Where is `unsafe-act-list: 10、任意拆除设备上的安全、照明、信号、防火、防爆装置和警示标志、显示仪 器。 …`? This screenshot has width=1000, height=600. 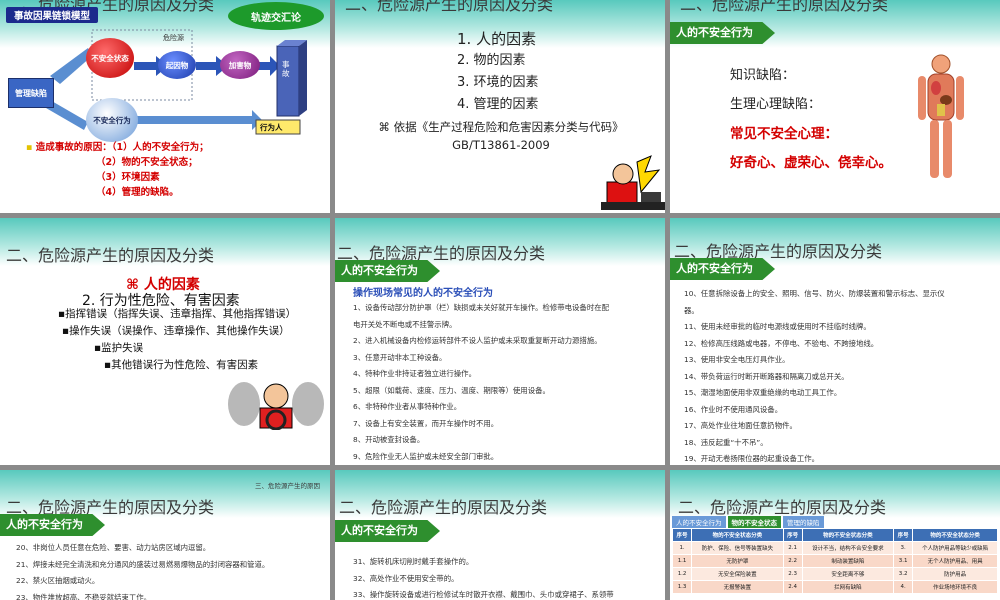
unsafe-act-list: 10、任意拆除设备上的安全、照明、信号、防火、防爆装置和警示标志、显示仪 器。 … is located at coordinates (814, 375).